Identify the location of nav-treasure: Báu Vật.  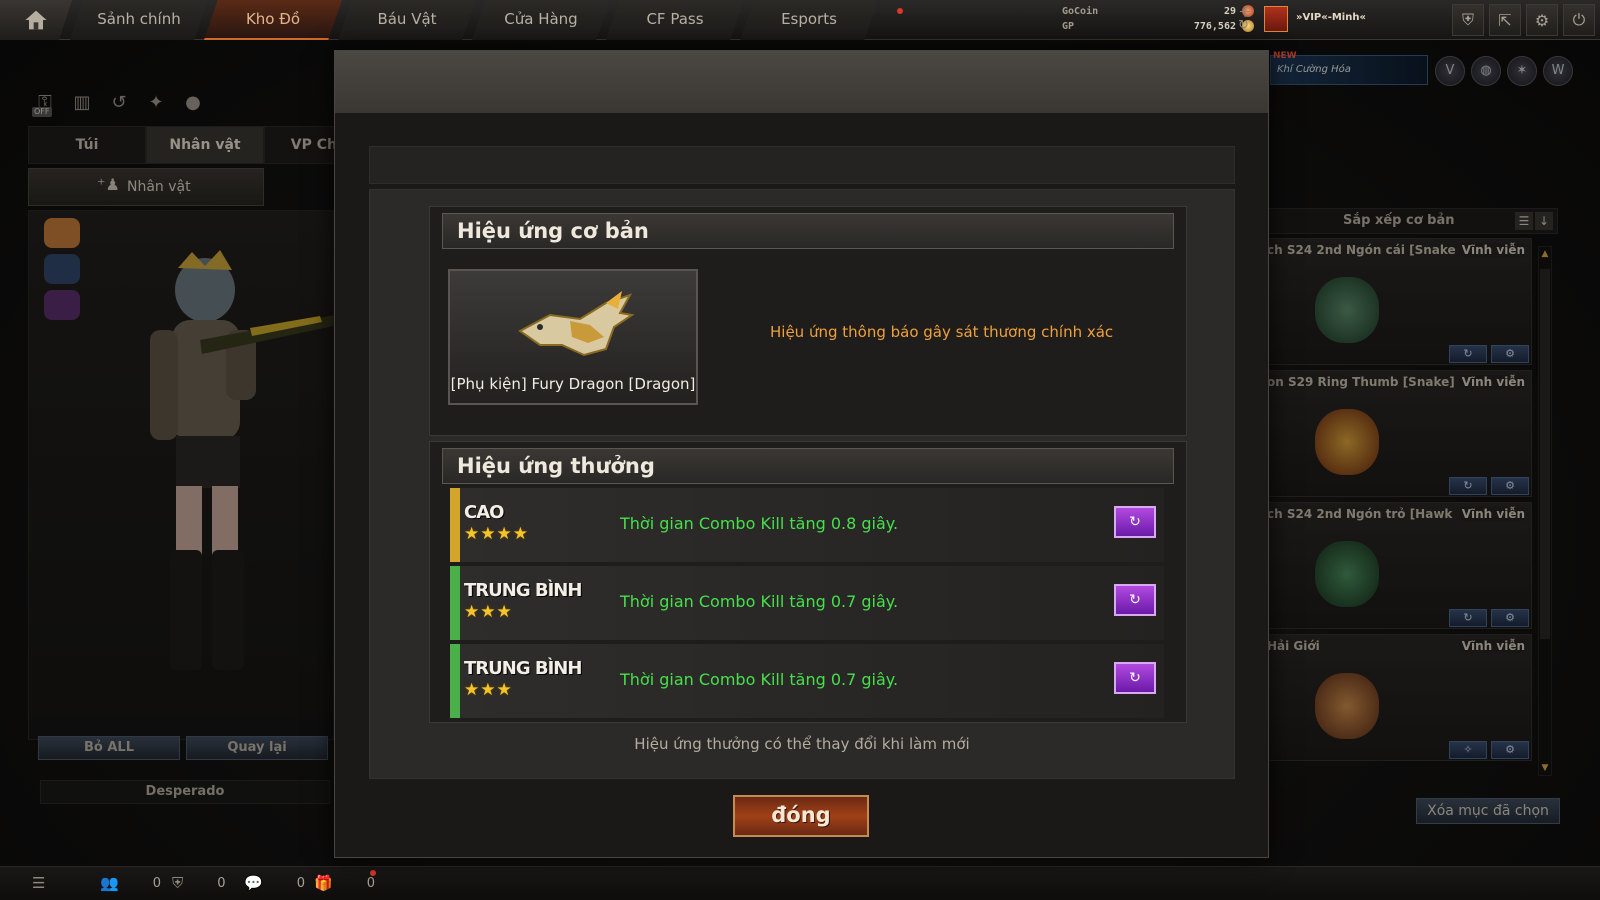
(407, 20).